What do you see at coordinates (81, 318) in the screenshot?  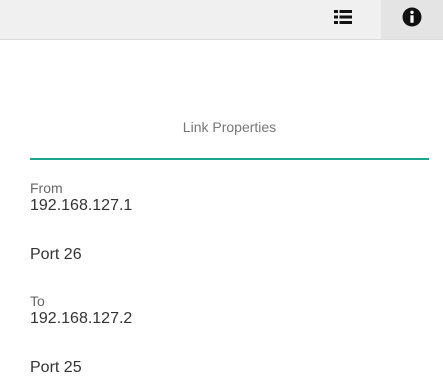 I see `to-address: 192.168.127.2` at bounding box center [81, 318].